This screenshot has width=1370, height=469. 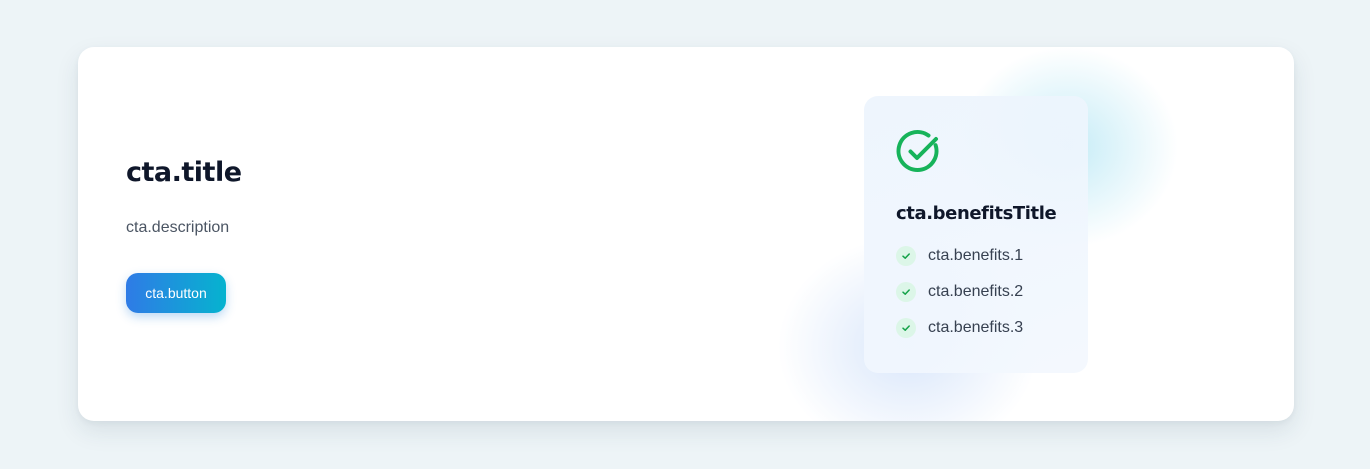 I want to click on benefits-title: cta.benefitsTitle, so click(x=976, y=213).